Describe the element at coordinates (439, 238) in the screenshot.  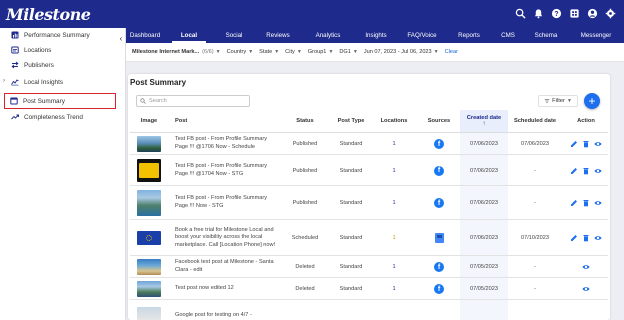
I see `google-business-icon` at that location.